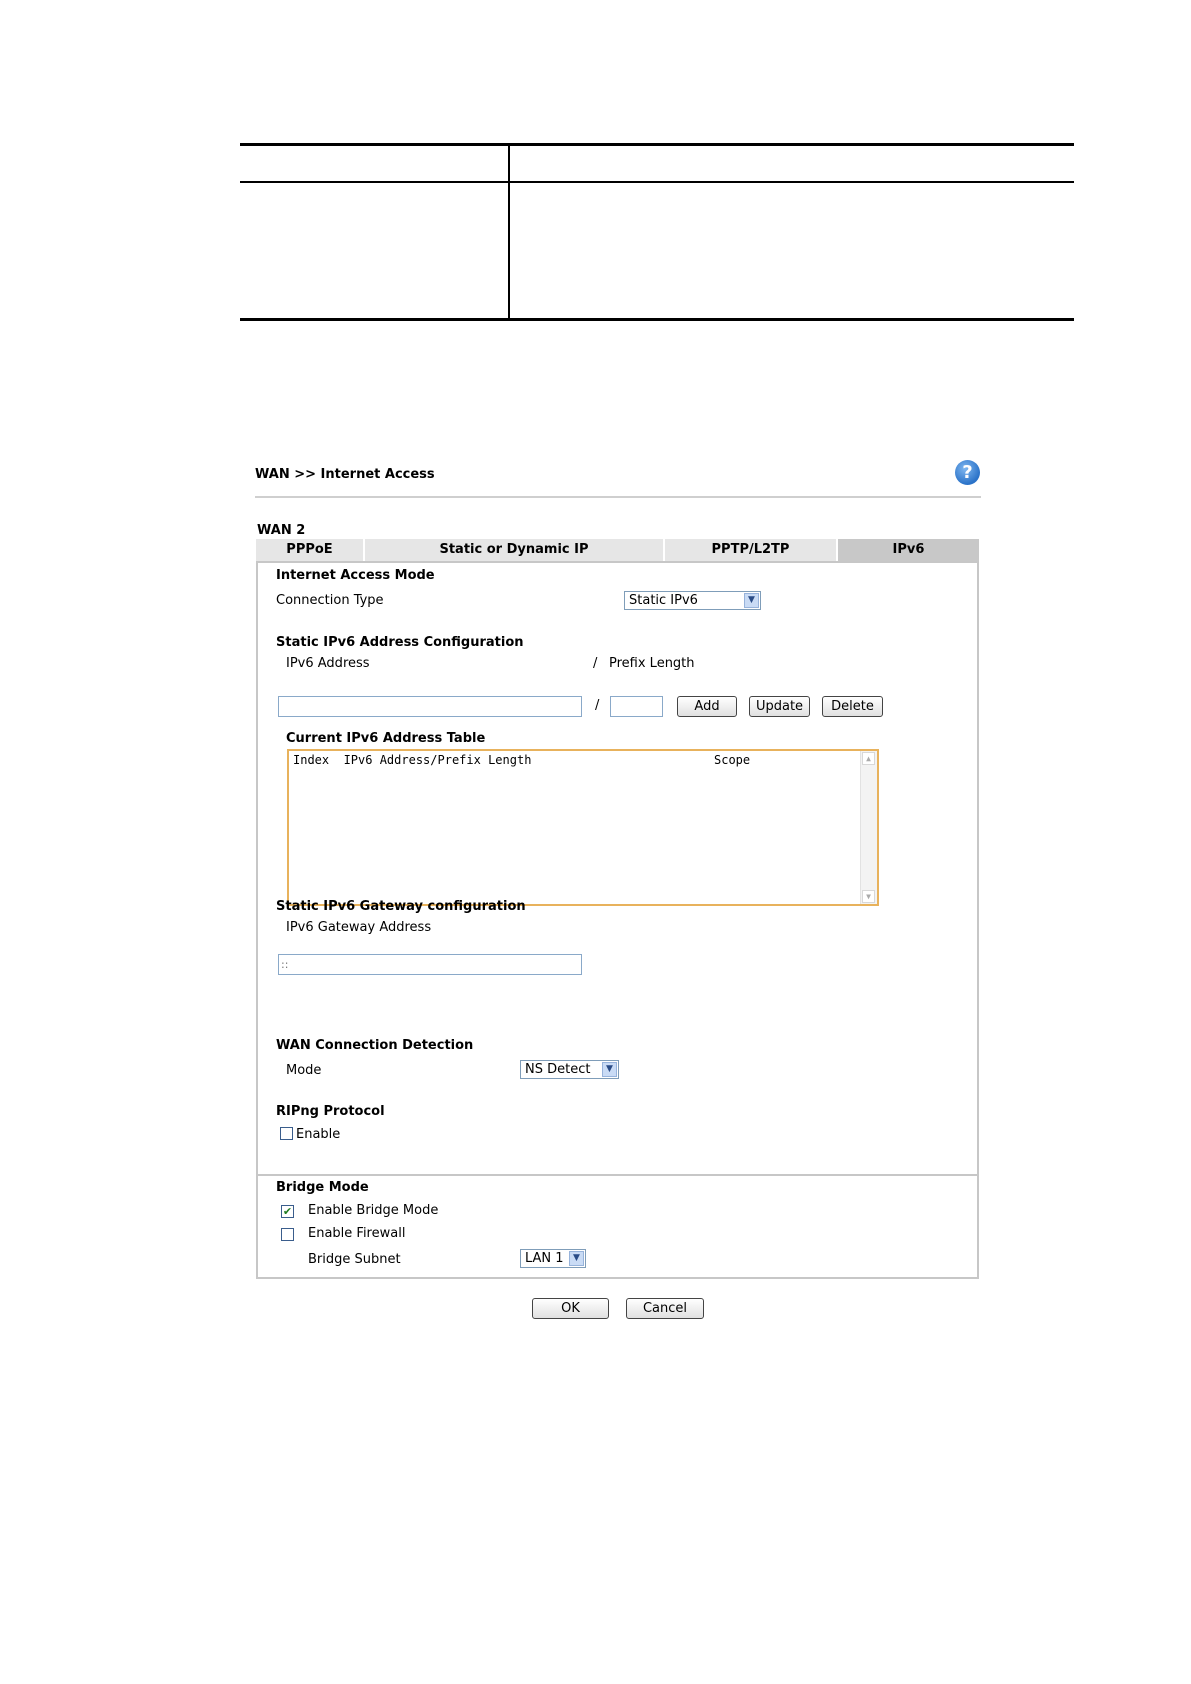  I want to click on internet-access-mode-heading: Internet Access Mode, so click(355, 575).